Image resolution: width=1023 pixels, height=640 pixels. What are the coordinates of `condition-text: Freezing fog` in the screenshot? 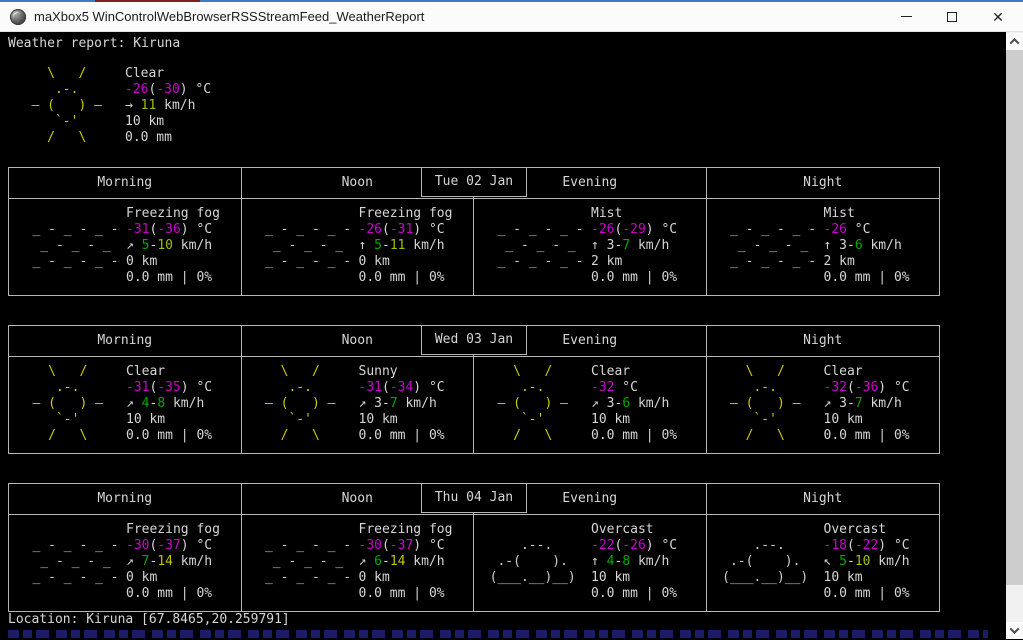 It's located at (405, 213).